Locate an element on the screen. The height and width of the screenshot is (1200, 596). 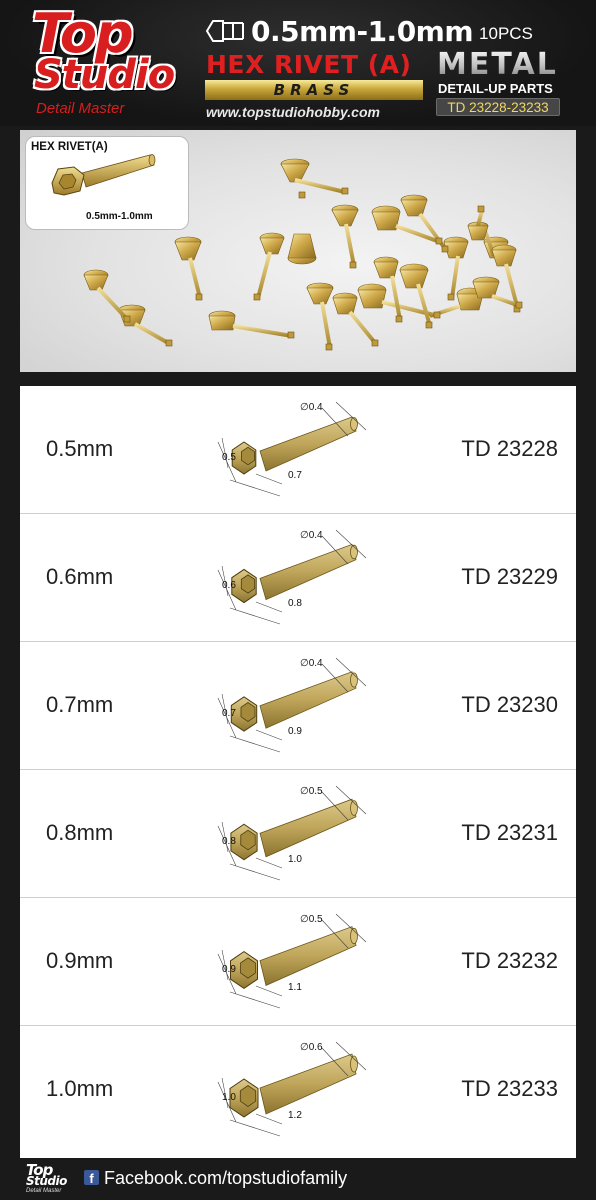
product-code: TD 23231 is located at coordinates (509, 832).